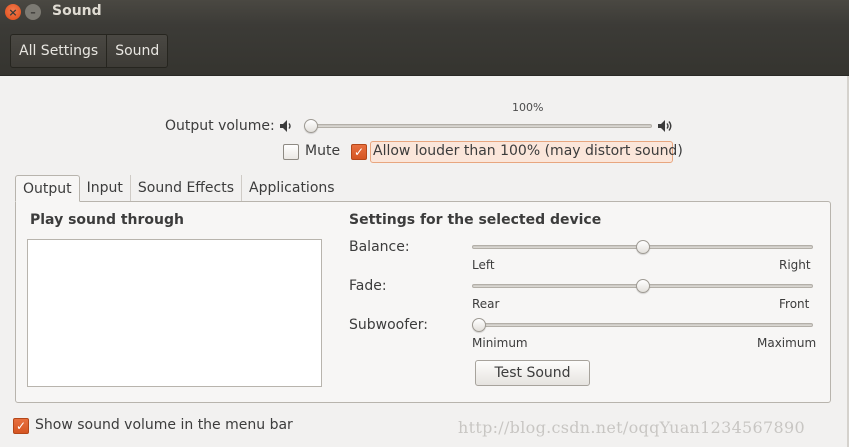 The height and width of the screenshot is (447, 849). I want to click on mute-checkbox, so click(291, 152).